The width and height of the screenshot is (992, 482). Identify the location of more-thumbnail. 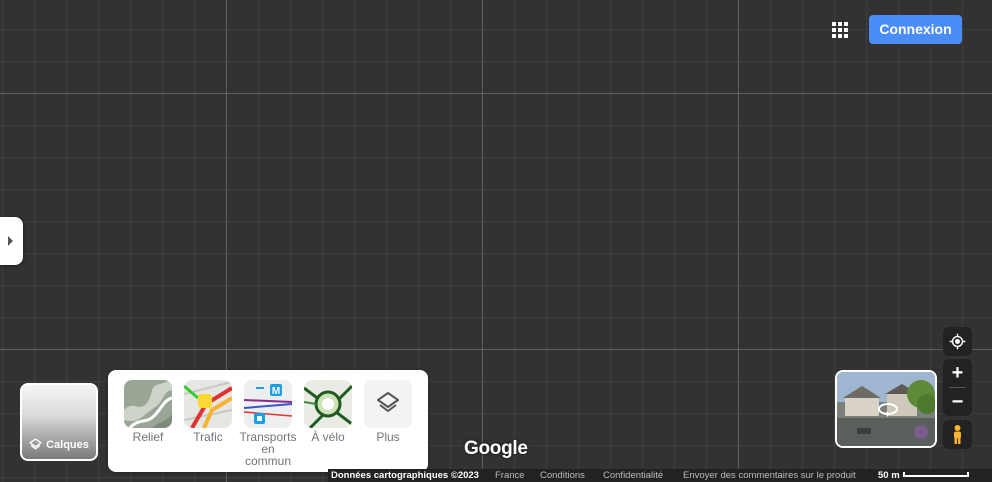
(388, 404).